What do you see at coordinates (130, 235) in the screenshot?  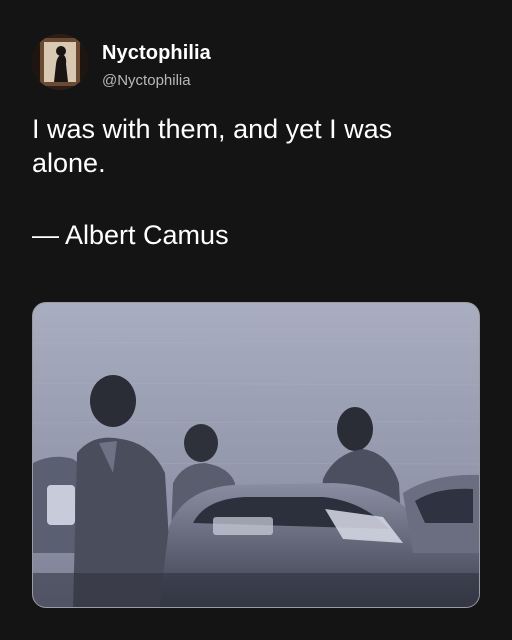 I see `quote-attribution: — Albert Camus` at bounding box center [130, 235].